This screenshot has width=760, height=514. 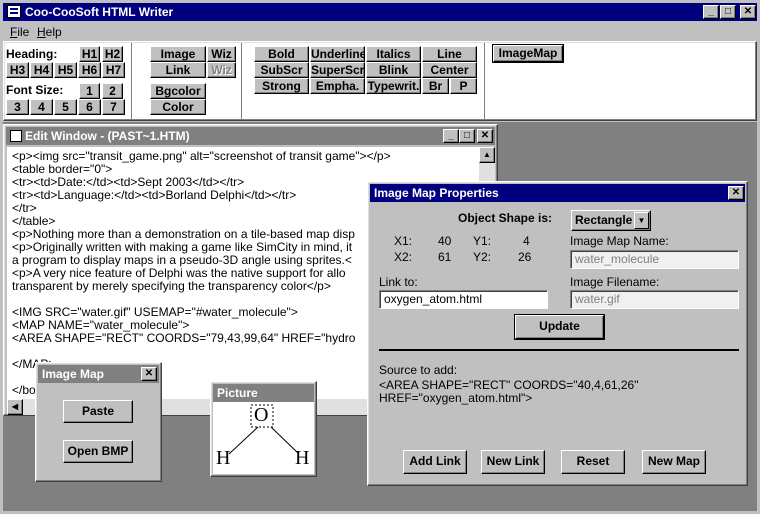 What do you see at coordinates (393, 54) in the screenshot?
I see `italics-button: Italics` at bounding box center [393, 54].